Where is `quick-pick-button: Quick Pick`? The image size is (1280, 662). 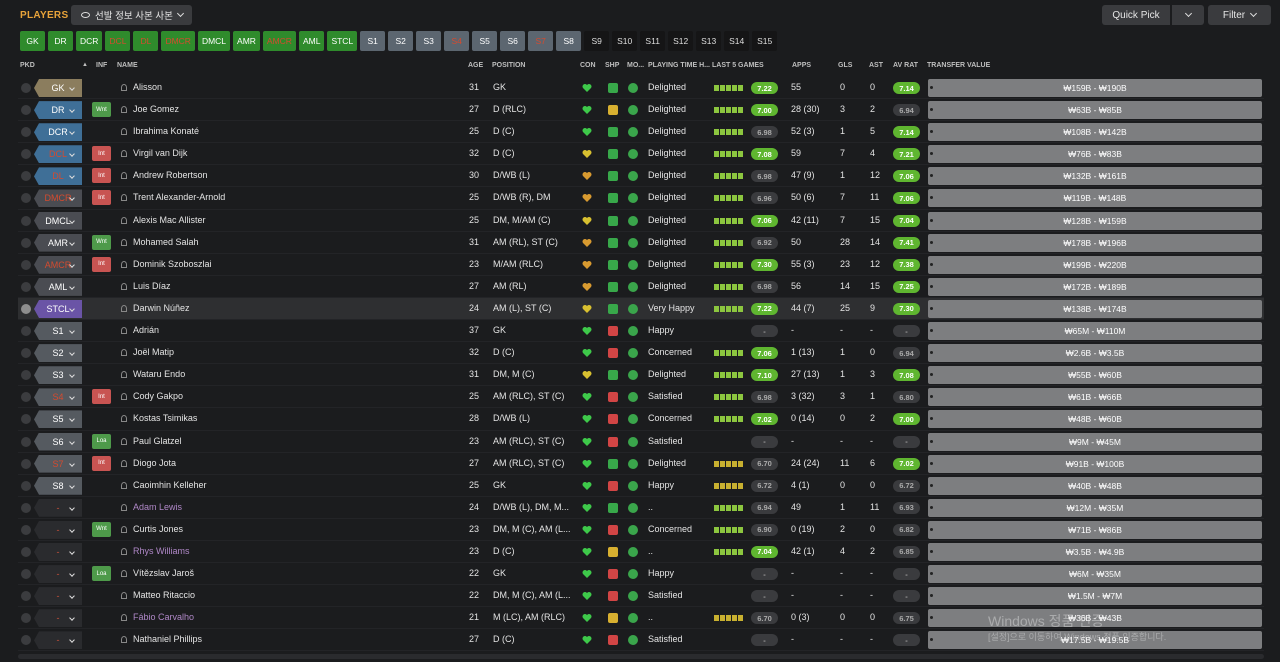
quick-pick-button: Quick Pick is located at coordinates (1136, 15).